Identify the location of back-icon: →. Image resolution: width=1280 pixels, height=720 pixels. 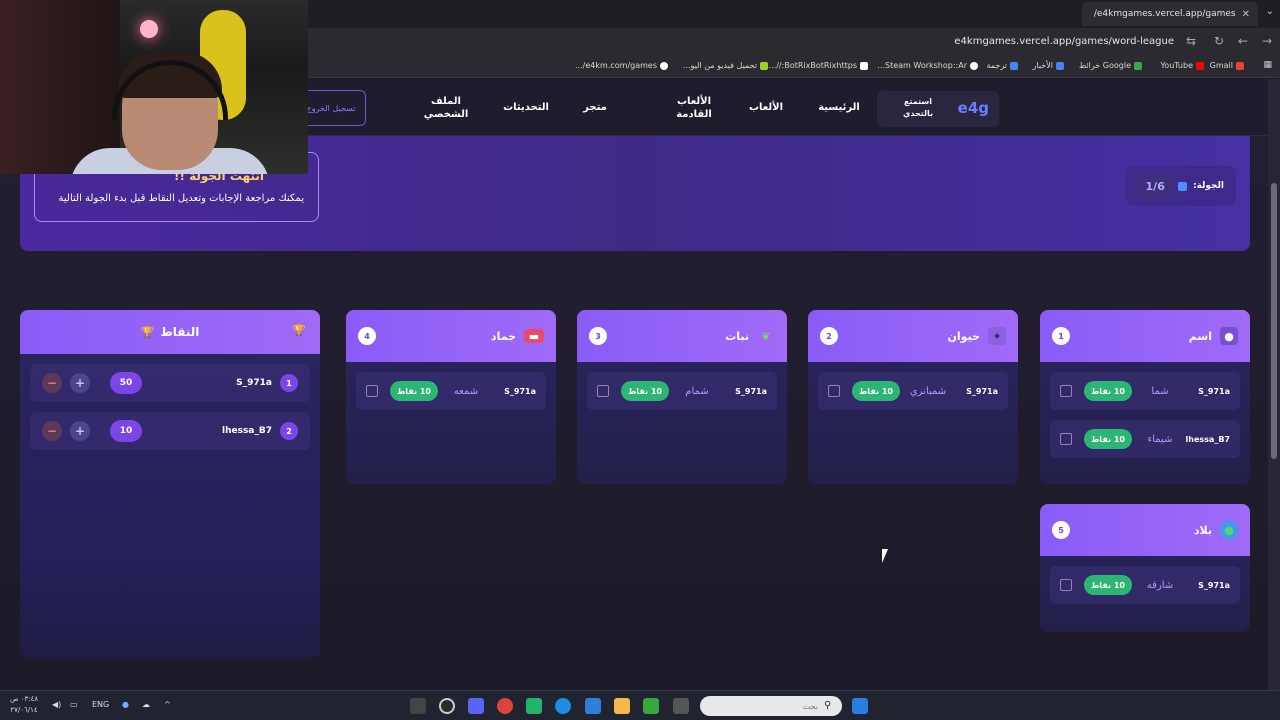
(1267, 41).